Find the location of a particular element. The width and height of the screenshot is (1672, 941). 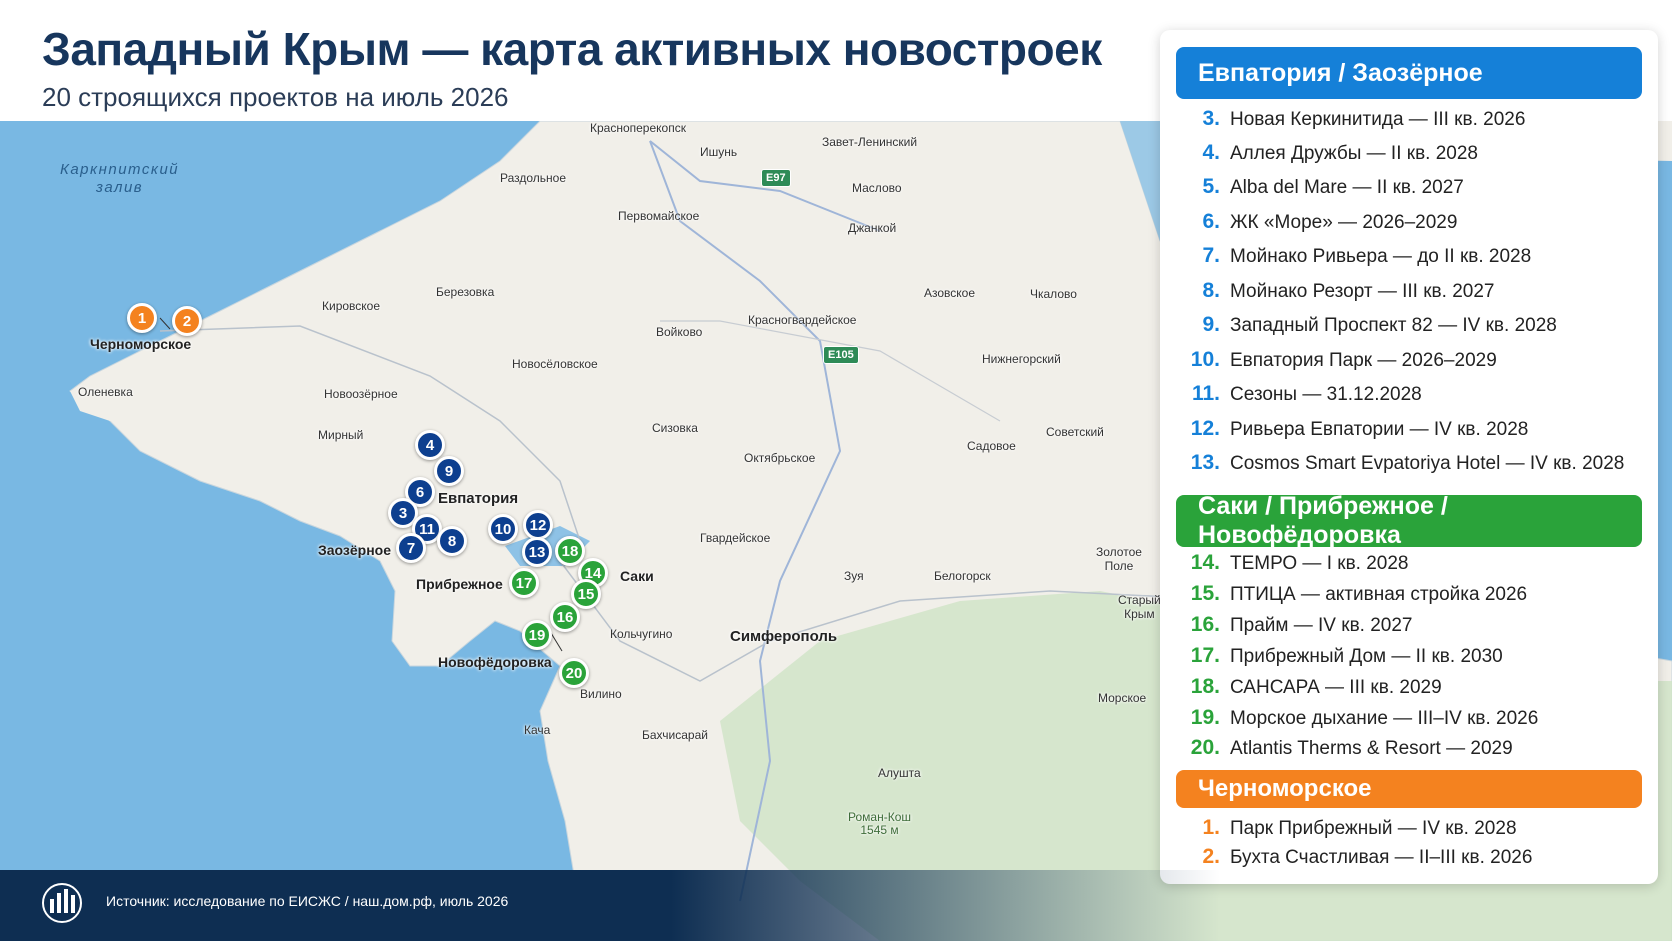

legend-item: 8. Мойнако Резорт — III кв. 2027 is located at coordinates (1338, 291).